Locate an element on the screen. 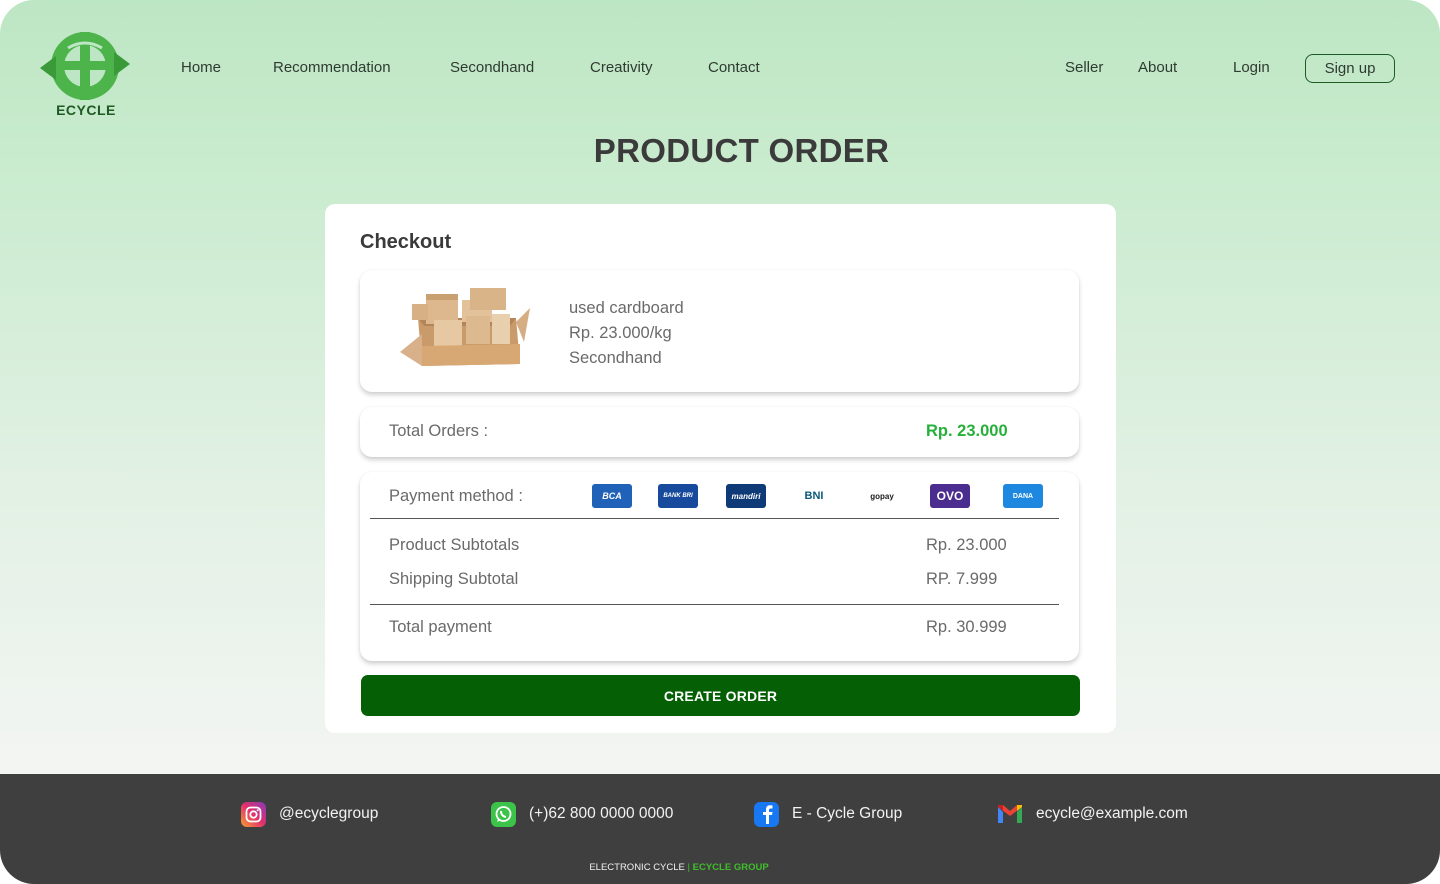  mandiri-pay-icon: mandiri is located at coordinates (746, 496).